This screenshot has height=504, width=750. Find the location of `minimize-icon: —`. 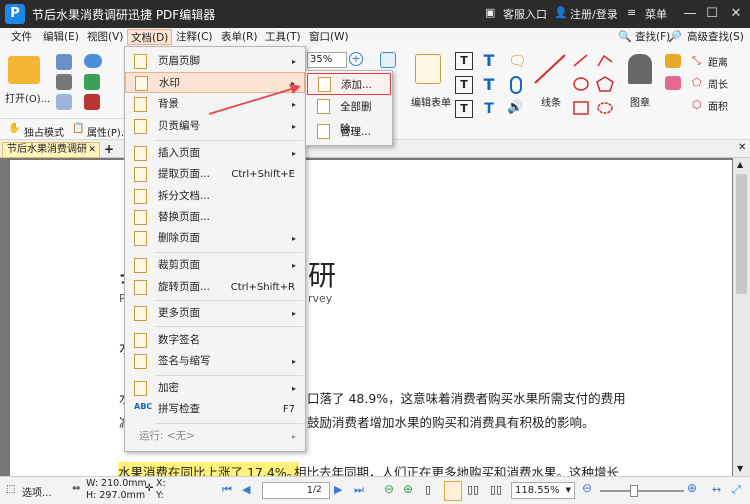

minimize-icon: — is located at coordinates (690, 14).